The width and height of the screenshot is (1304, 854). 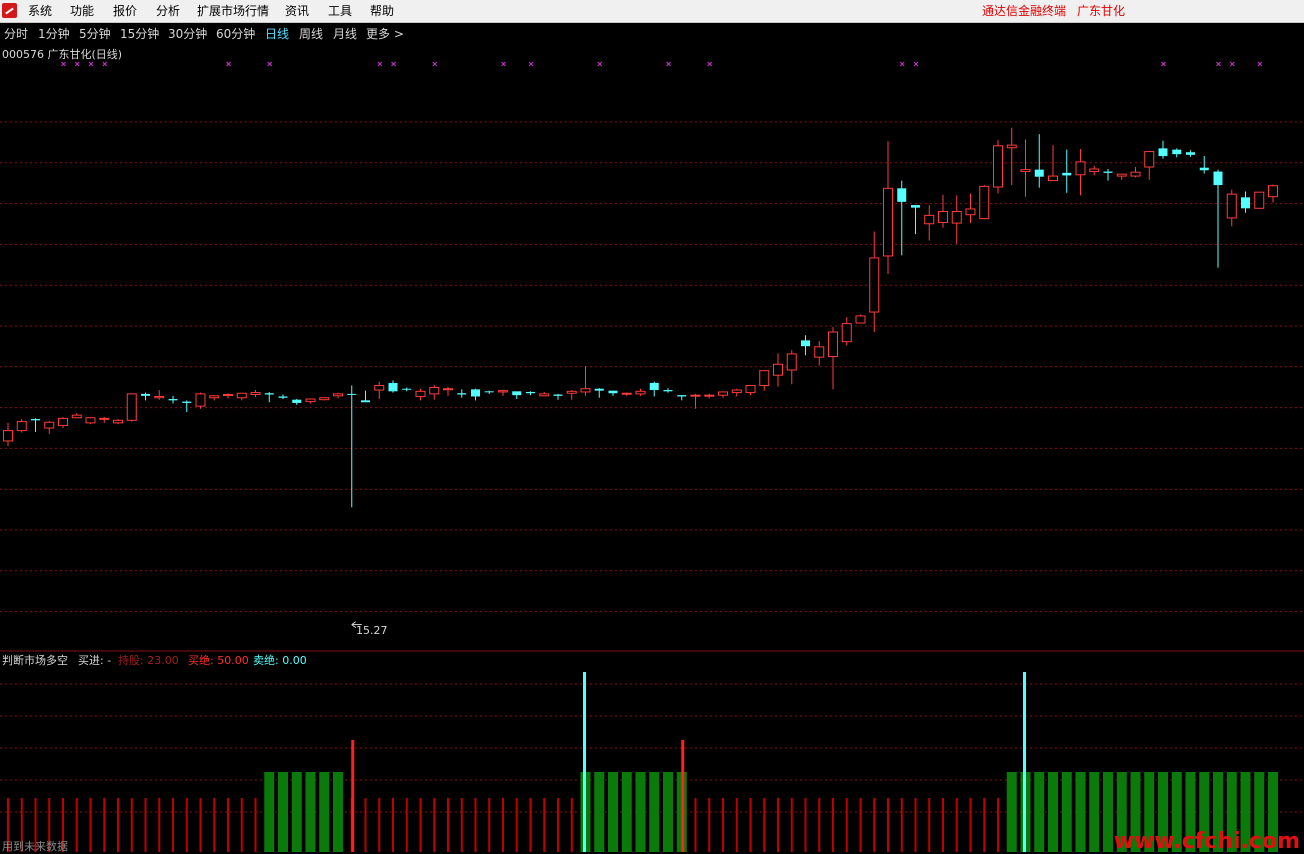 What do you see at coordinates (54, 34) in the screenshot?
I see `period-1min: 1分钟` at bounding box center [54, 34].